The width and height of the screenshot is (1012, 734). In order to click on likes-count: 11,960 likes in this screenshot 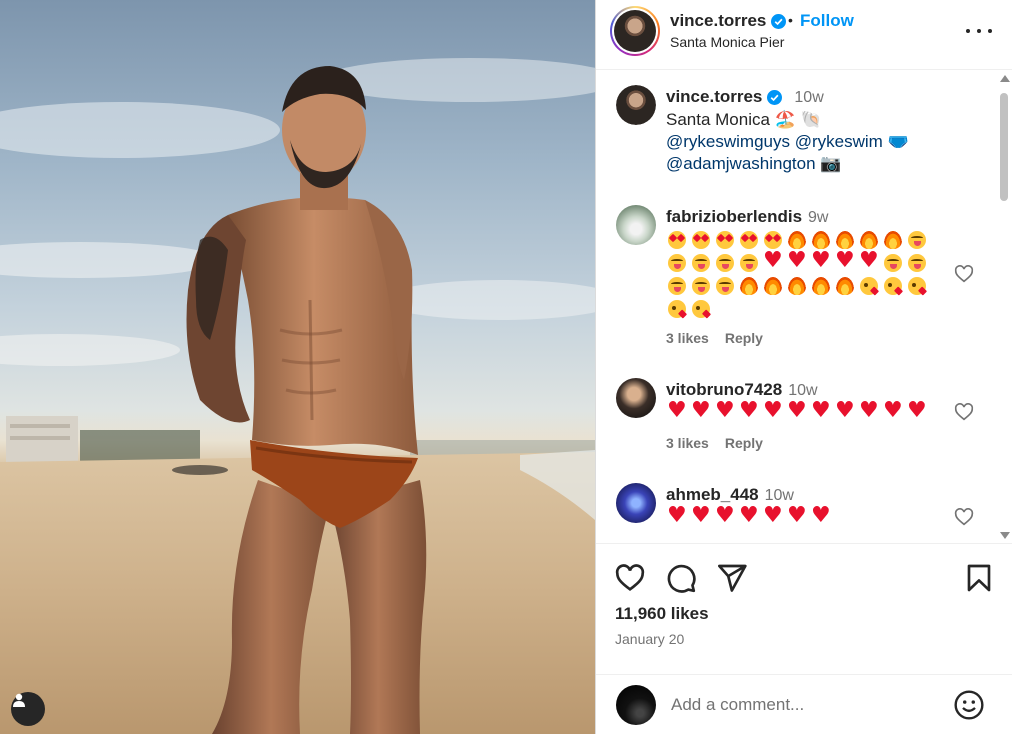, I will do `click(662, 614)`.